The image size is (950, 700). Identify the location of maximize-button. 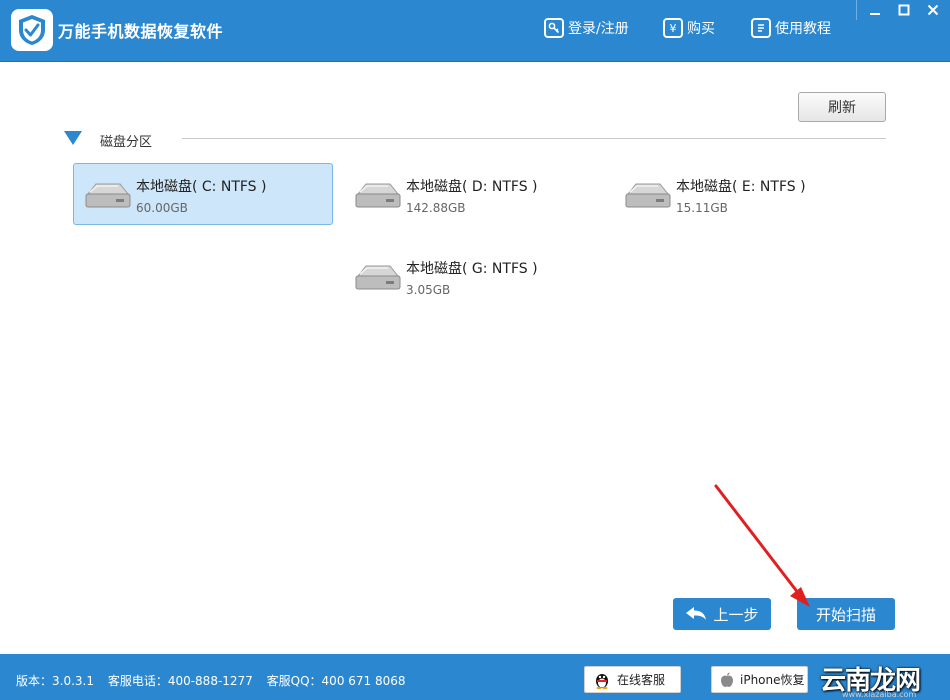
(904, 10).